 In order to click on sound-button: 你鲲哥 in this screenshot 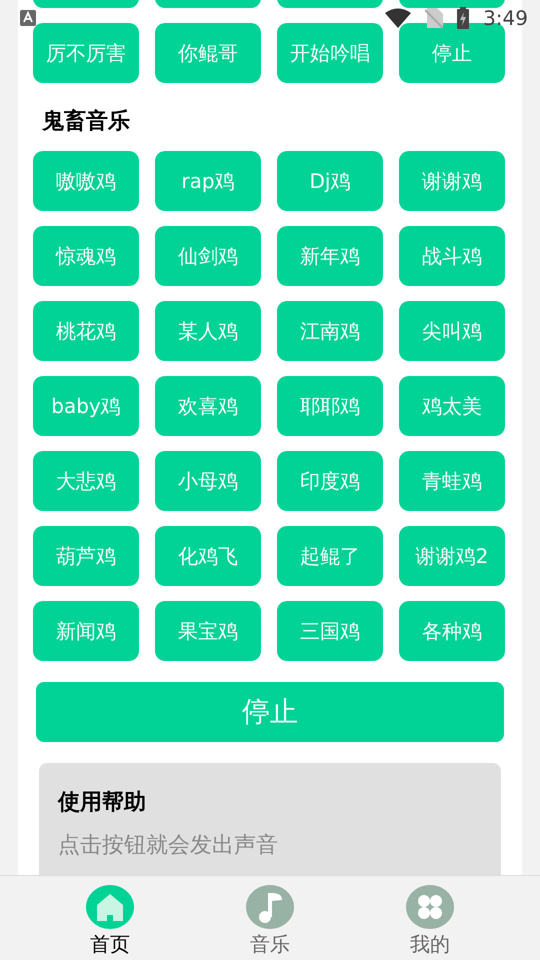, I will do `click(208, 53)`.